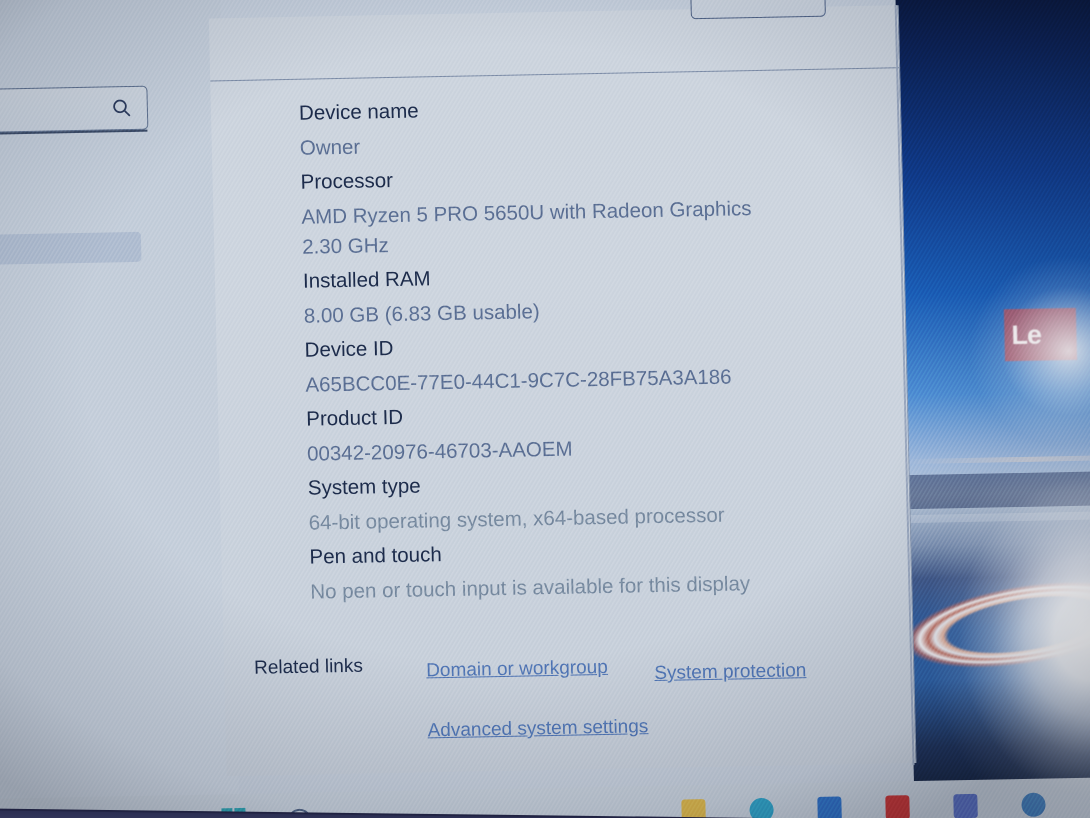 This screenshot has width=1090, height=818. What do you see at coordinates (897, 806) in the screenshot?
I see `pdf-reader-icon` at bounding box center [897, 806].